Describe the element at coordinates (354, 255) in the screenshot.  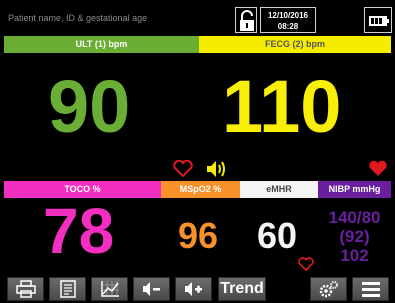
I see `nibp-pulse: 102` at that location.